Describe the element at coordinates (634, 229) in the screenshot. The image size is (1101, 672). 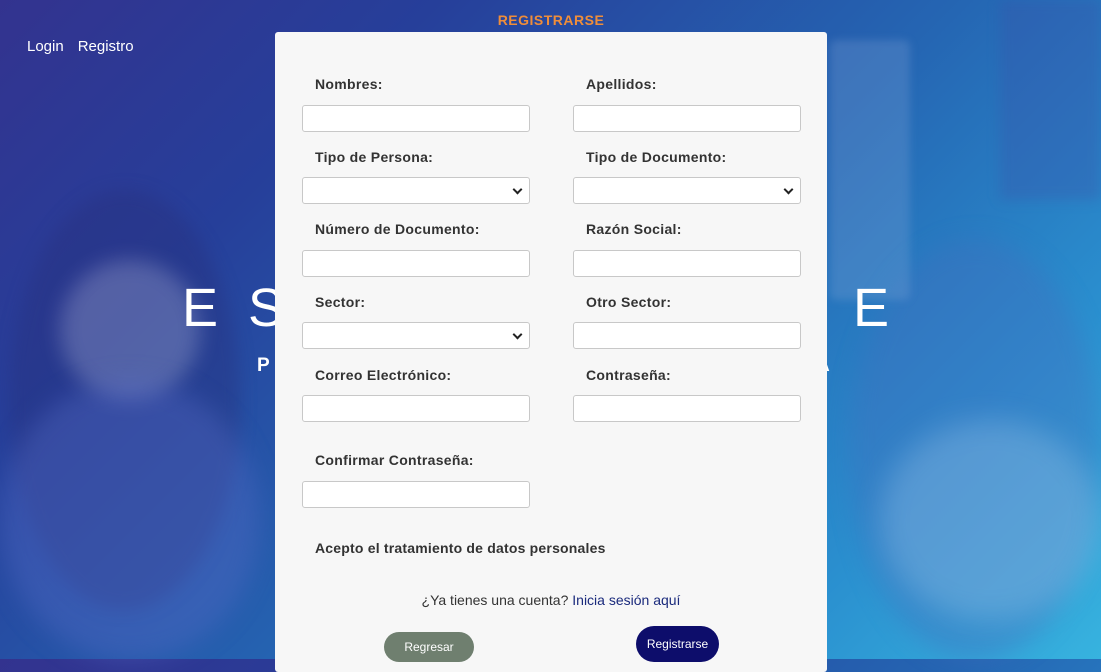
I see `razon-social-label: Razón Social:` at that location.